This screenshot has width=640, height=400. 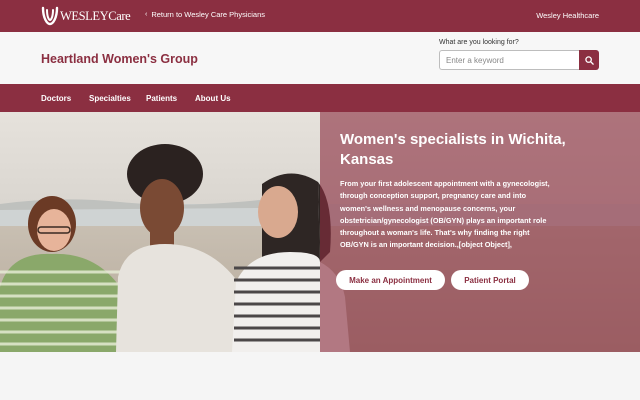 I want to click on make-appointment-button: Make an Appointment, so click(x=390, y=280).